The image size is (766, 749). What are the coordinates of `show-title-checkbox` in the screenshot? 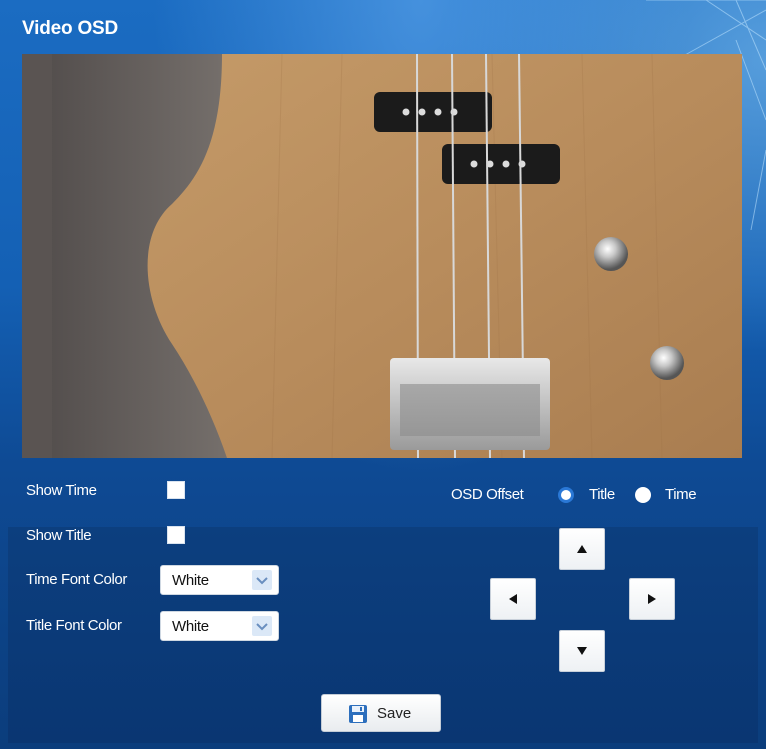 It's located at (176, 535).